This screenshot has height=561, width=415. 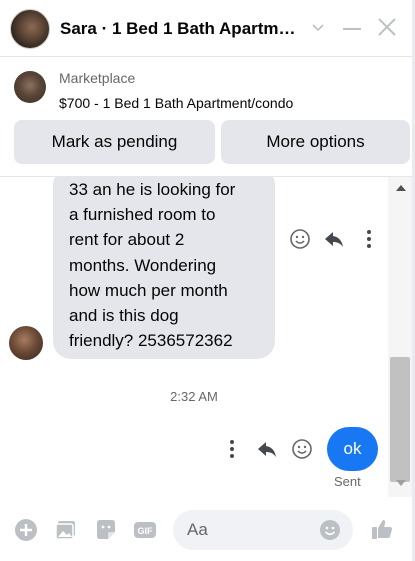 I want to click on chevron-down-icon, so click(x=318, y=27).